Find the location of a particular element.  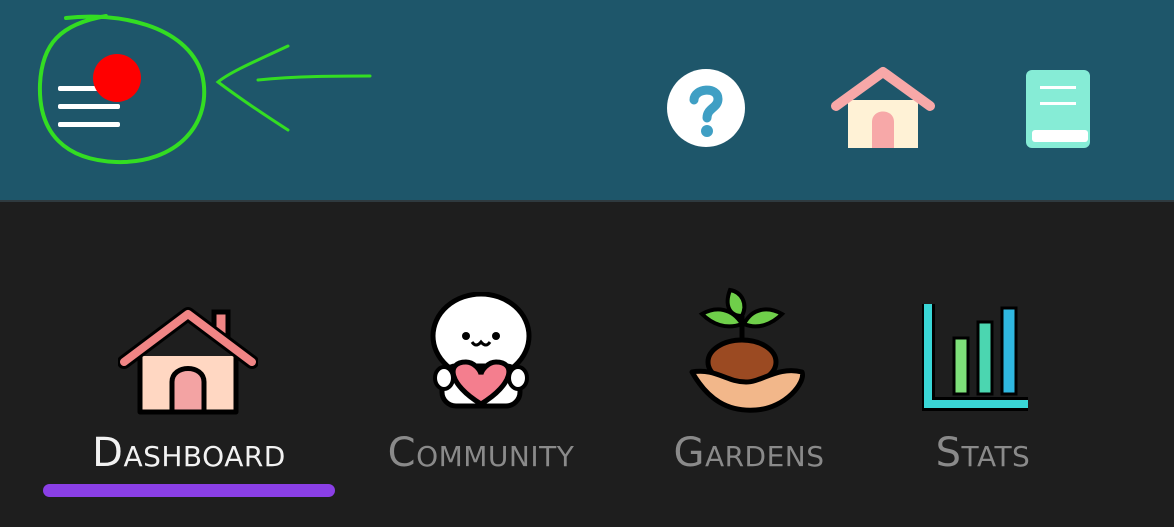

tab-community: Community is located at coordinates (481, 364).